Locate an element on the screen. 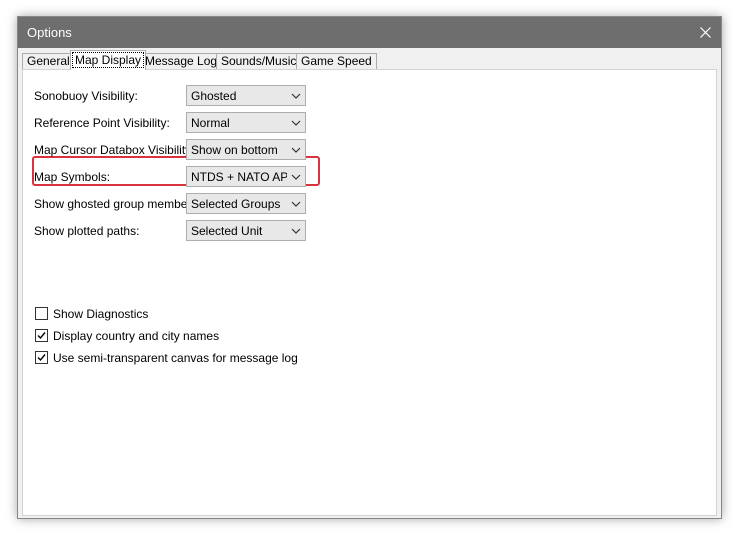 This screenshot has width=741, height=538. tab-message-log: Message Log is located at coordinates (181, 61).